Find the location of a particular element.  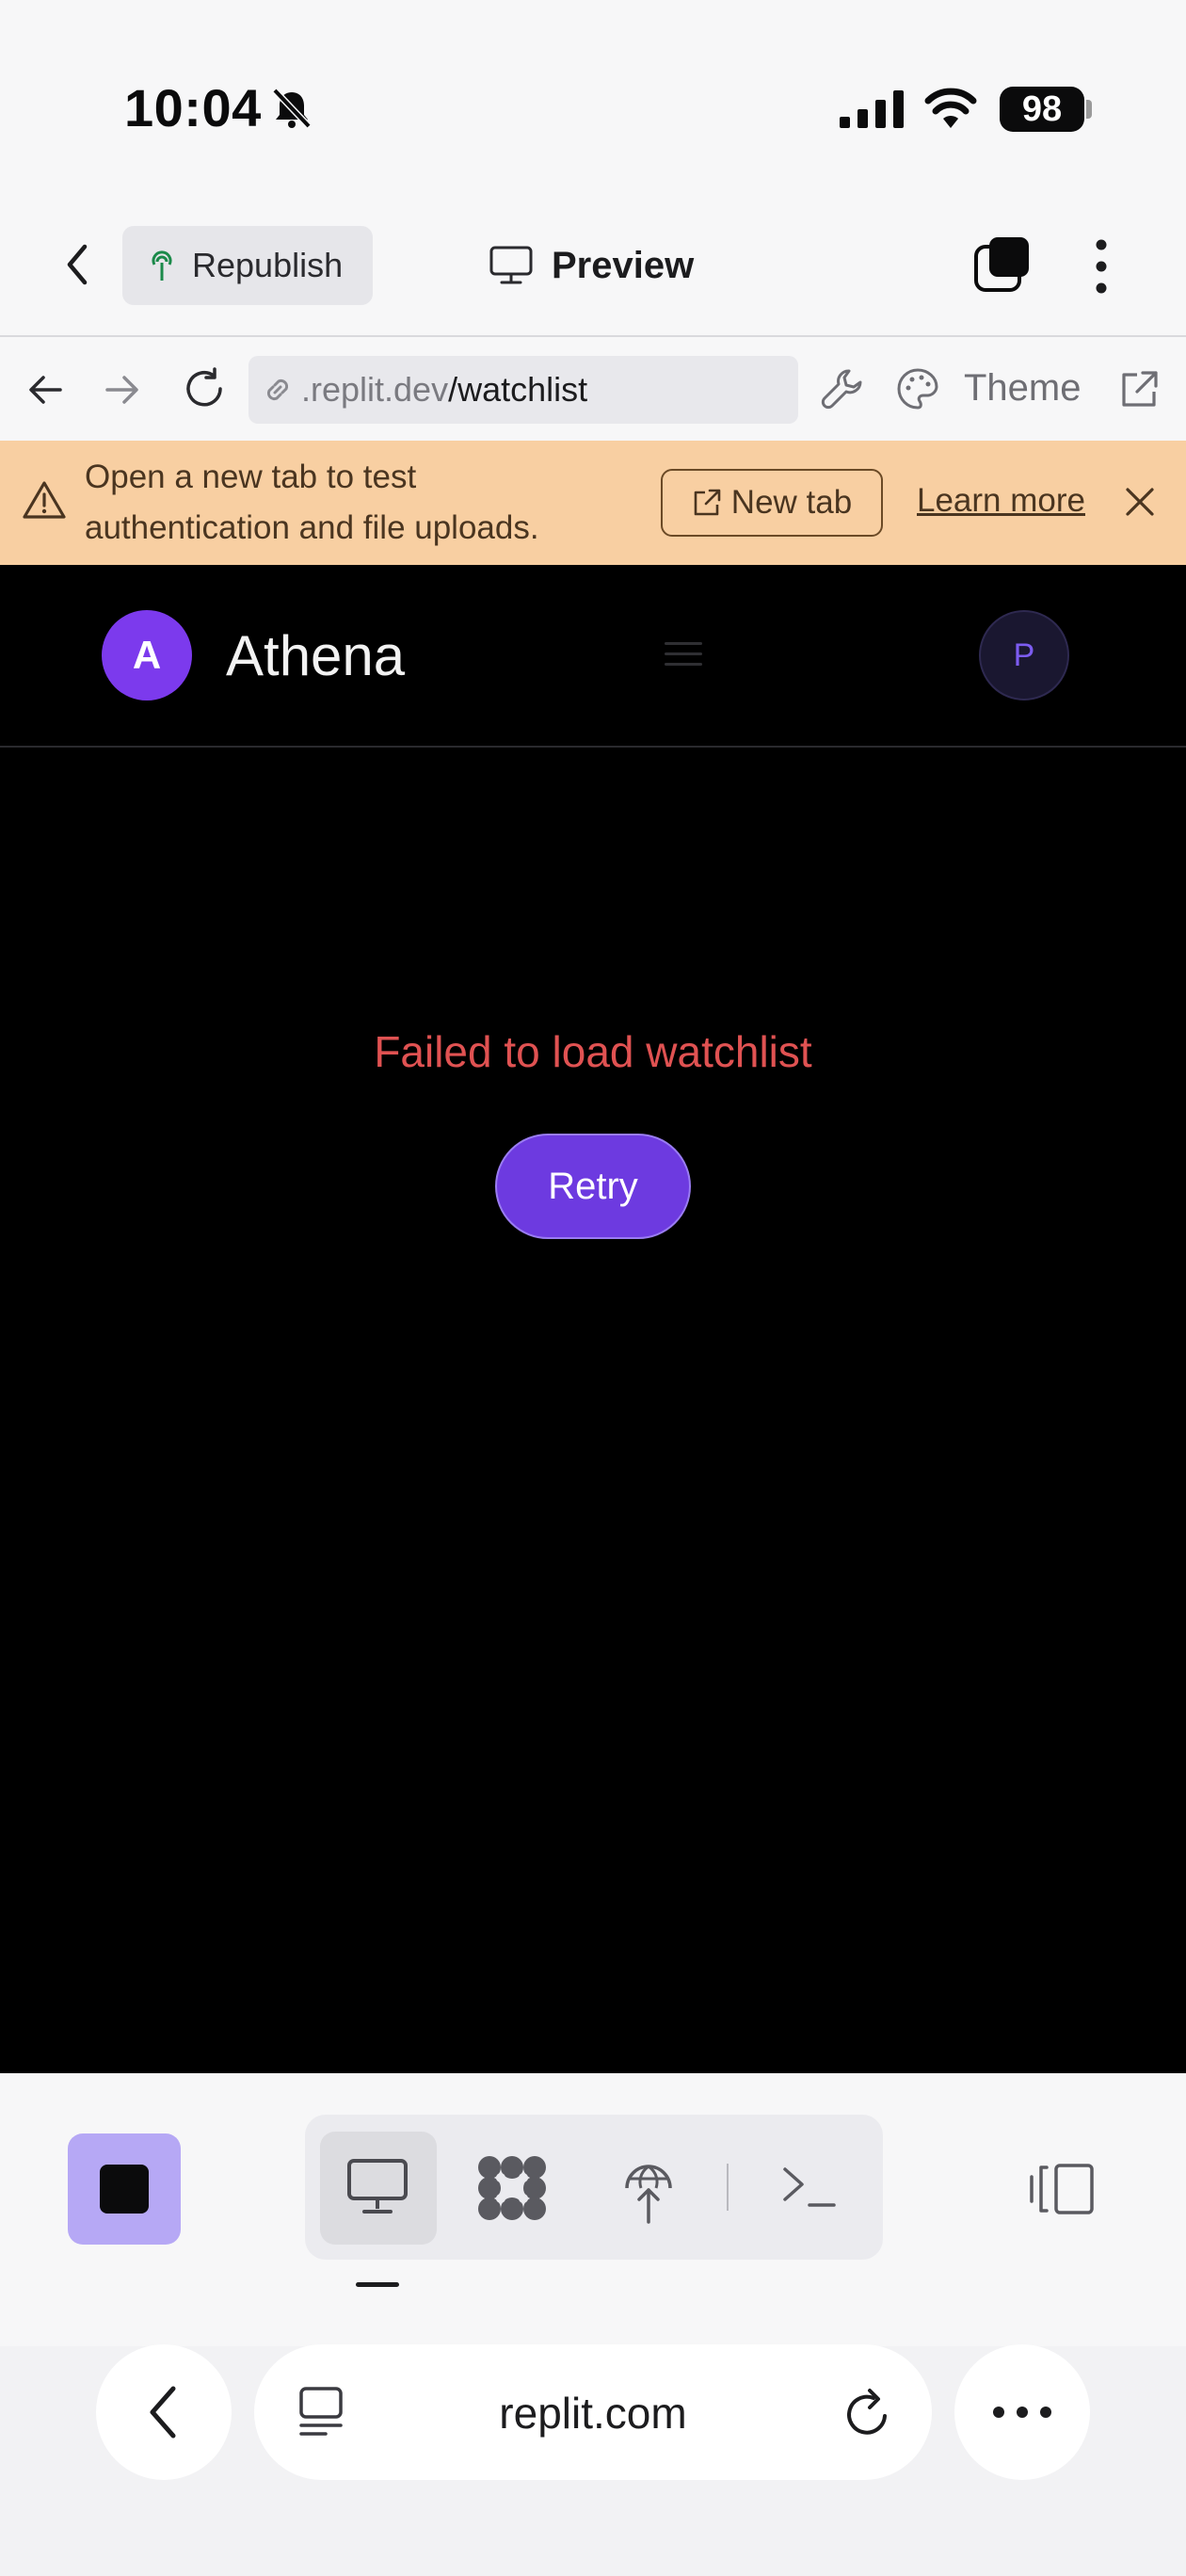

back-chevron-icon is located at coordinates (77, 264).